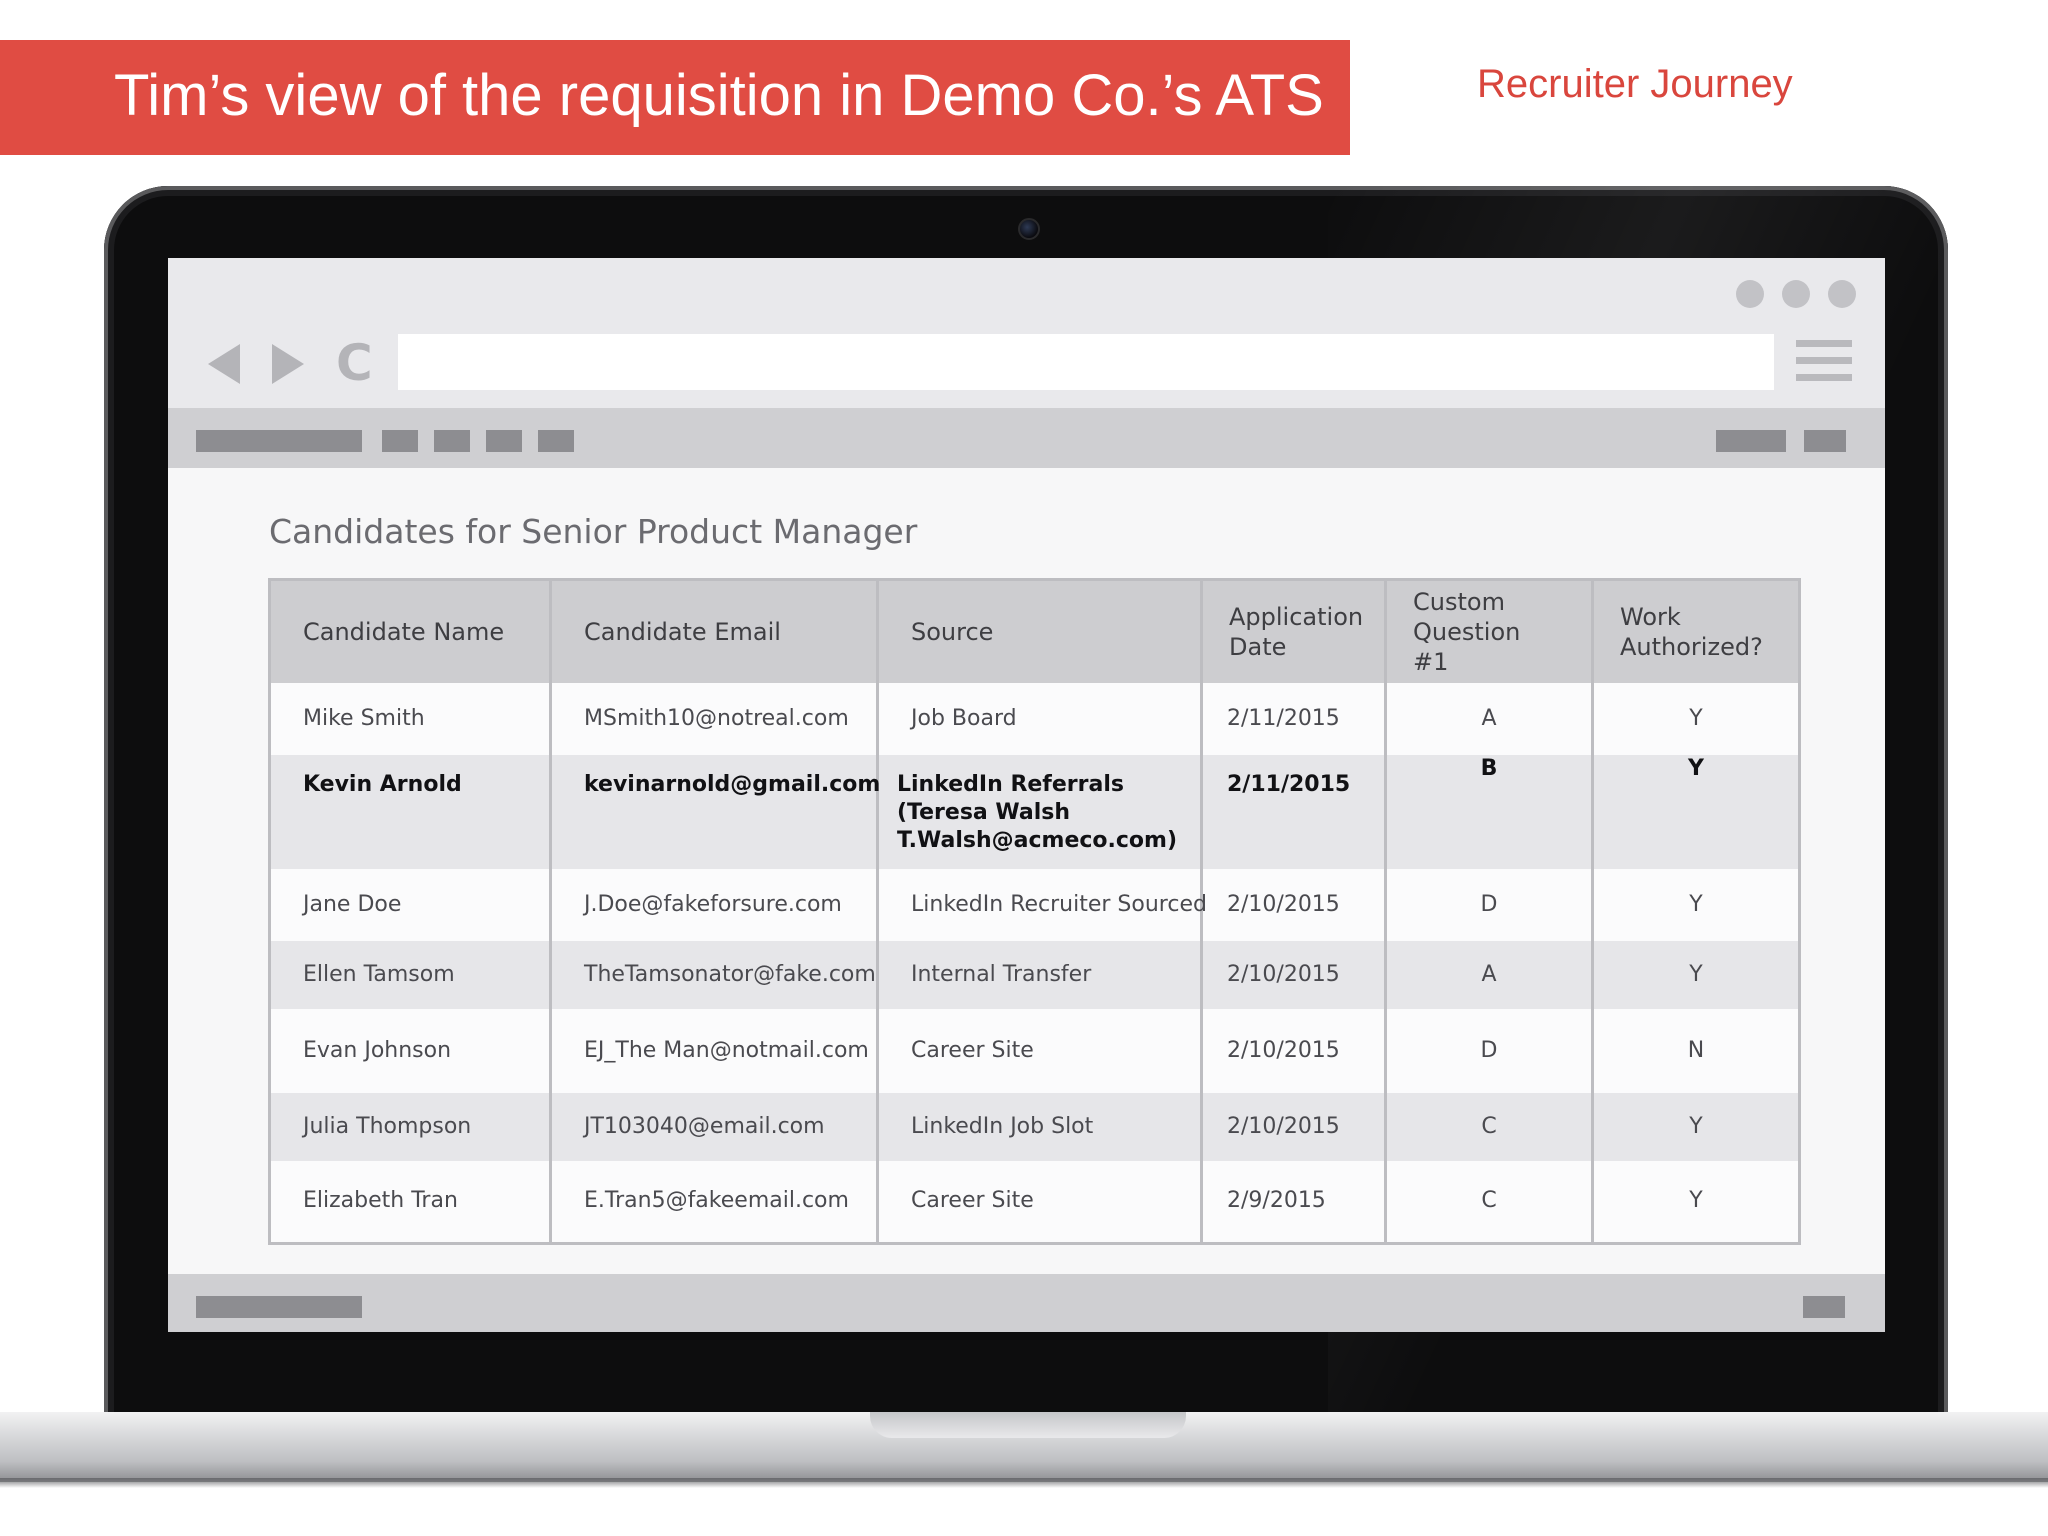  Describe the element at coordinates (410, 1127) in the screenshot. I see `candidate-name: Julia Thompson` at that location.